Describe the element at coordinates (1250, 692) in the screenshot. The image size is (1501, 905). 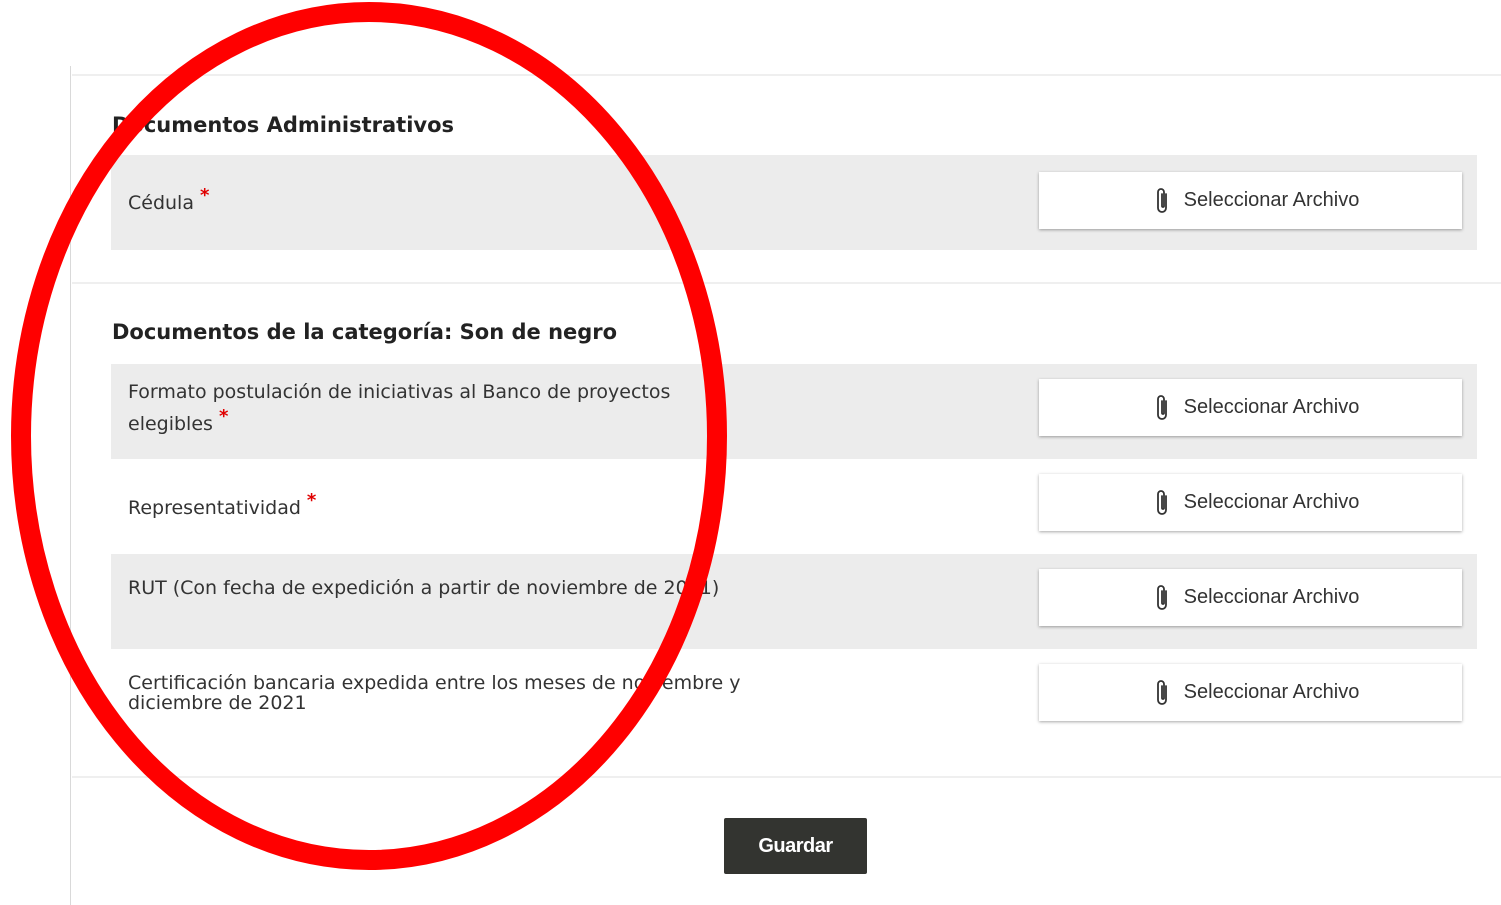
I see `select-file-button-certificacion: Seleccionar Archivo` at that location.